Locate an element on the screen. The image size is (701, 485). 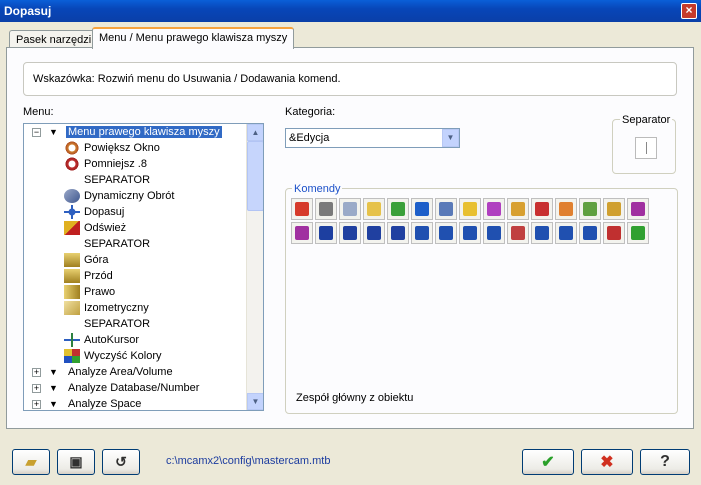
circle-gear-icon is located at coordinates (542, 233).